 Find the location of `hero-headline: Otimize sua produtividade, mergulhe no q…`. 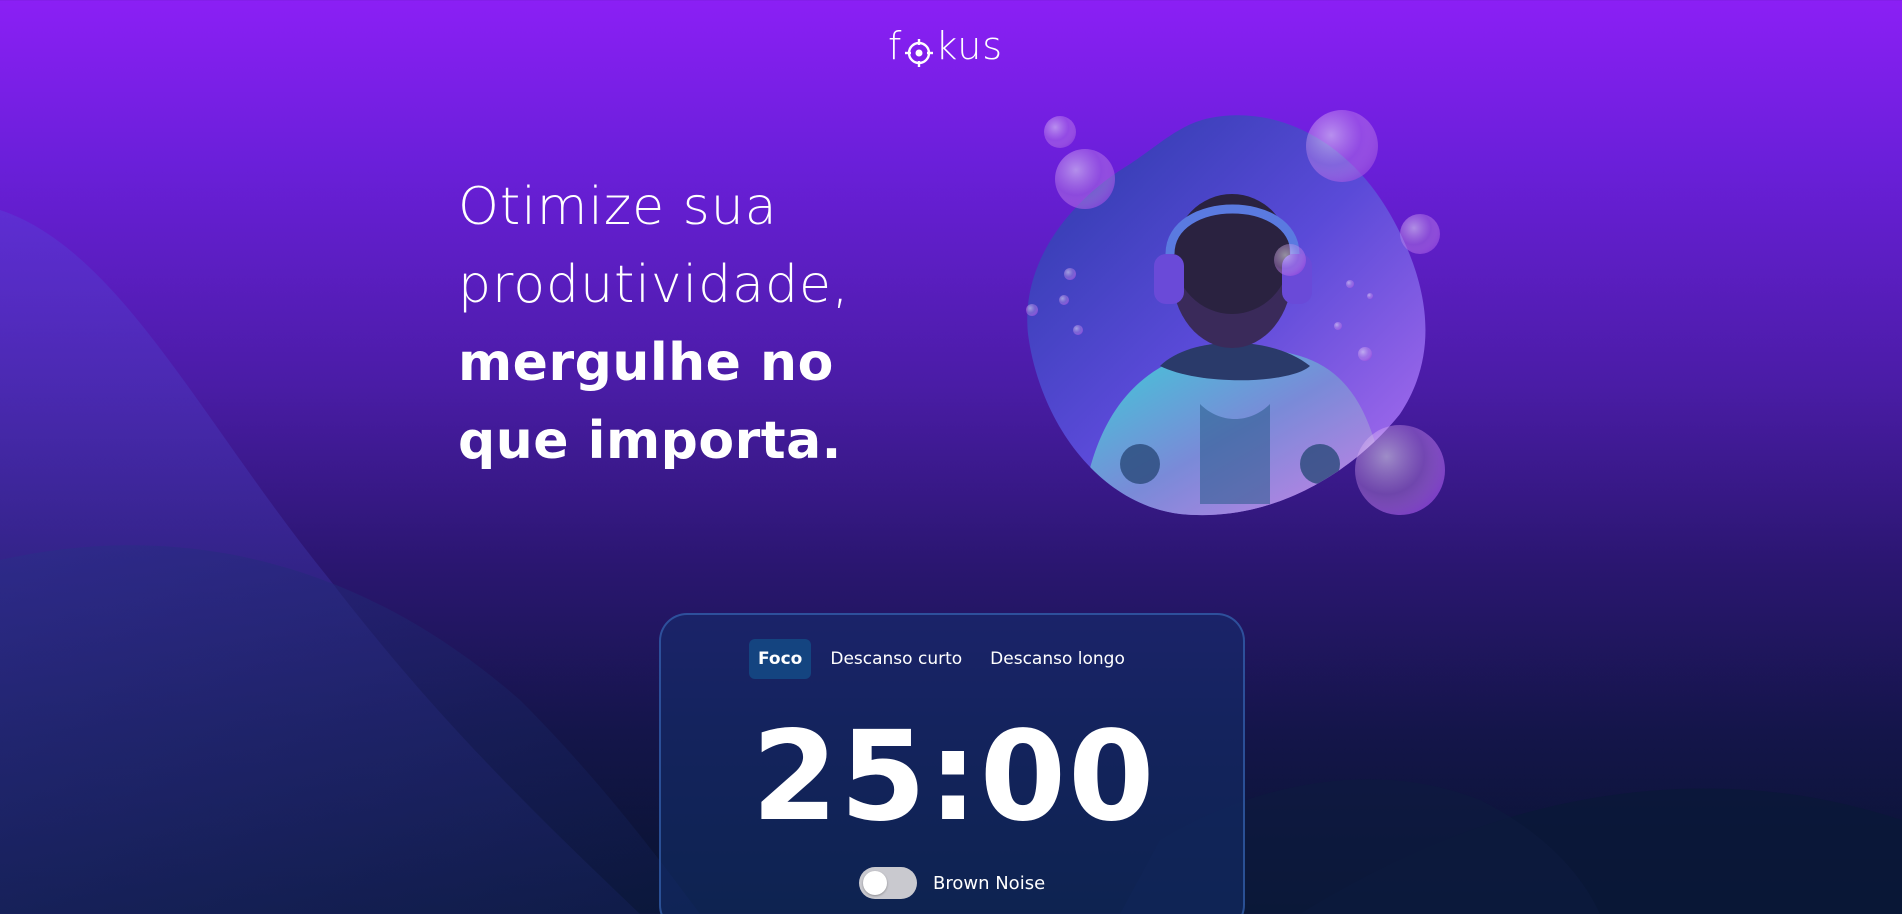

hero-headline: Otimize sua produtividade, mergulhe no q… is located at coordinates (708, 324).